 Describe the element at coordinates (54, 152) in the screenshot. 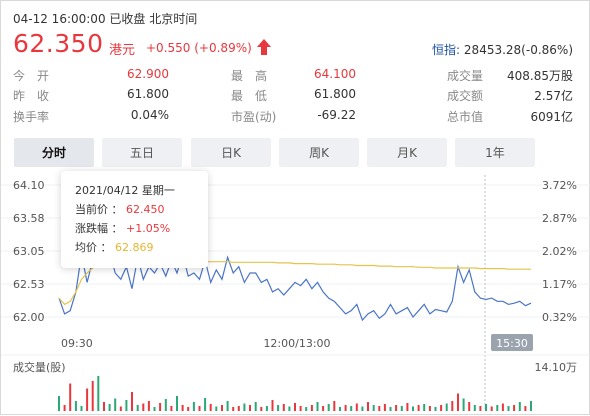

I see `tab-intraday: 分时` at that location.